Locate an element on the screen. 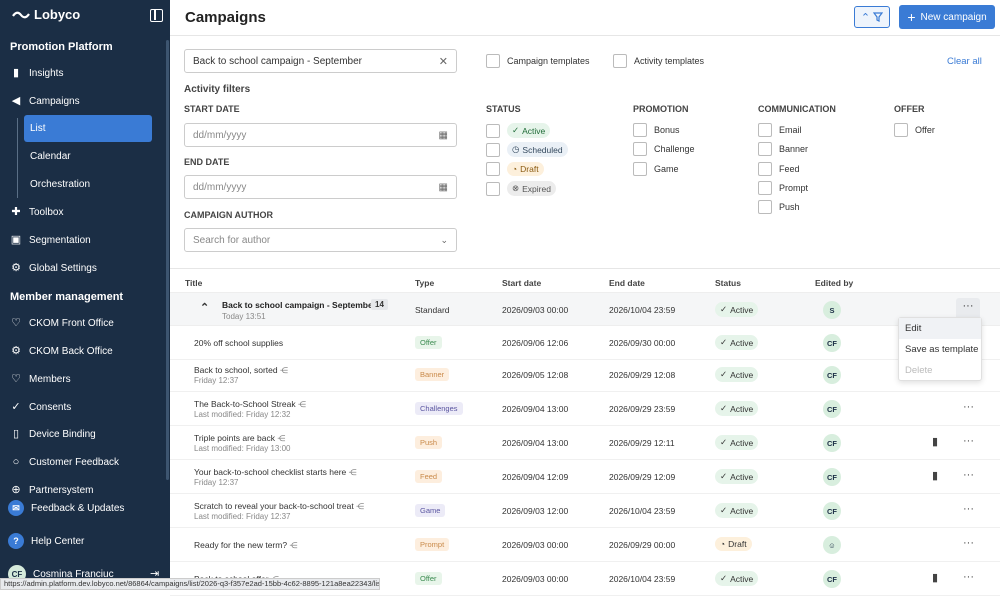  sidebar-item-customer-feedback: ○ Customer Feedback is located at coordinates (64, 462).